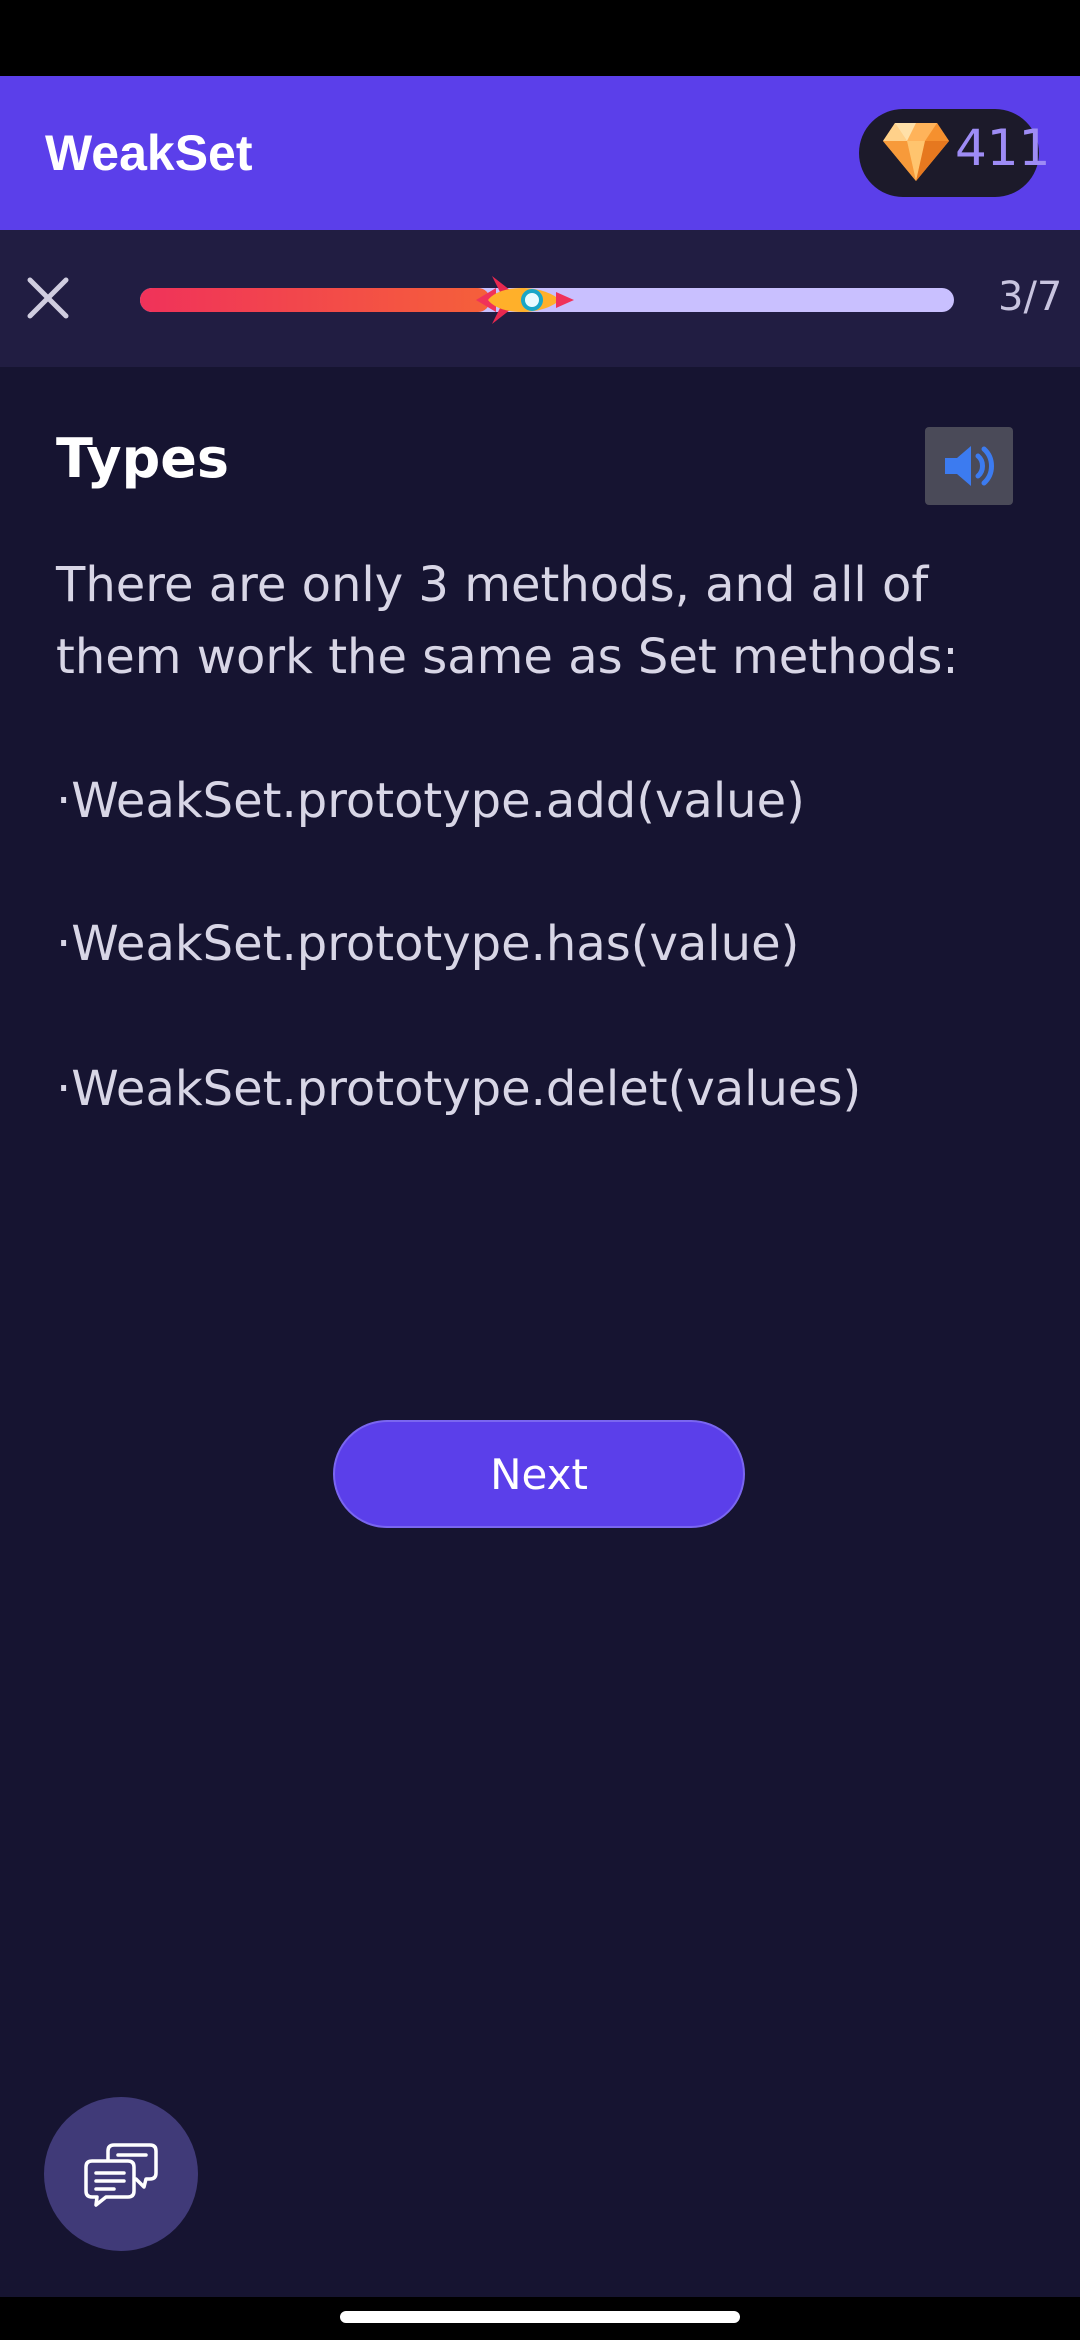 The width and height of the screenshot is (1080, 2340). Describe the element at coordinates (1030, 297) in the screenshot. I see `progress-counter: 3/7` at that location.